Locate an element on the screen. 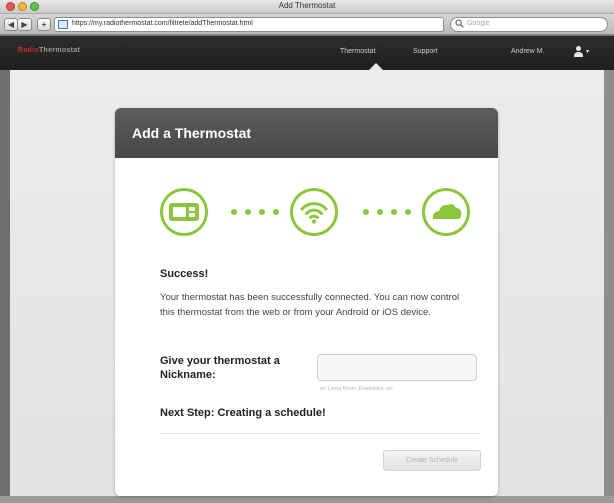 The width and height of the screenshot is (614, 503). card-title: Add a Thermostat is located at coordinates (192, 133).